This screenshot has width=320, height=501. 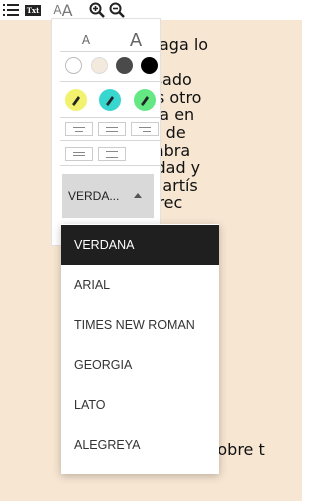 I want to click on list-icon, so click(x=11, y=10).